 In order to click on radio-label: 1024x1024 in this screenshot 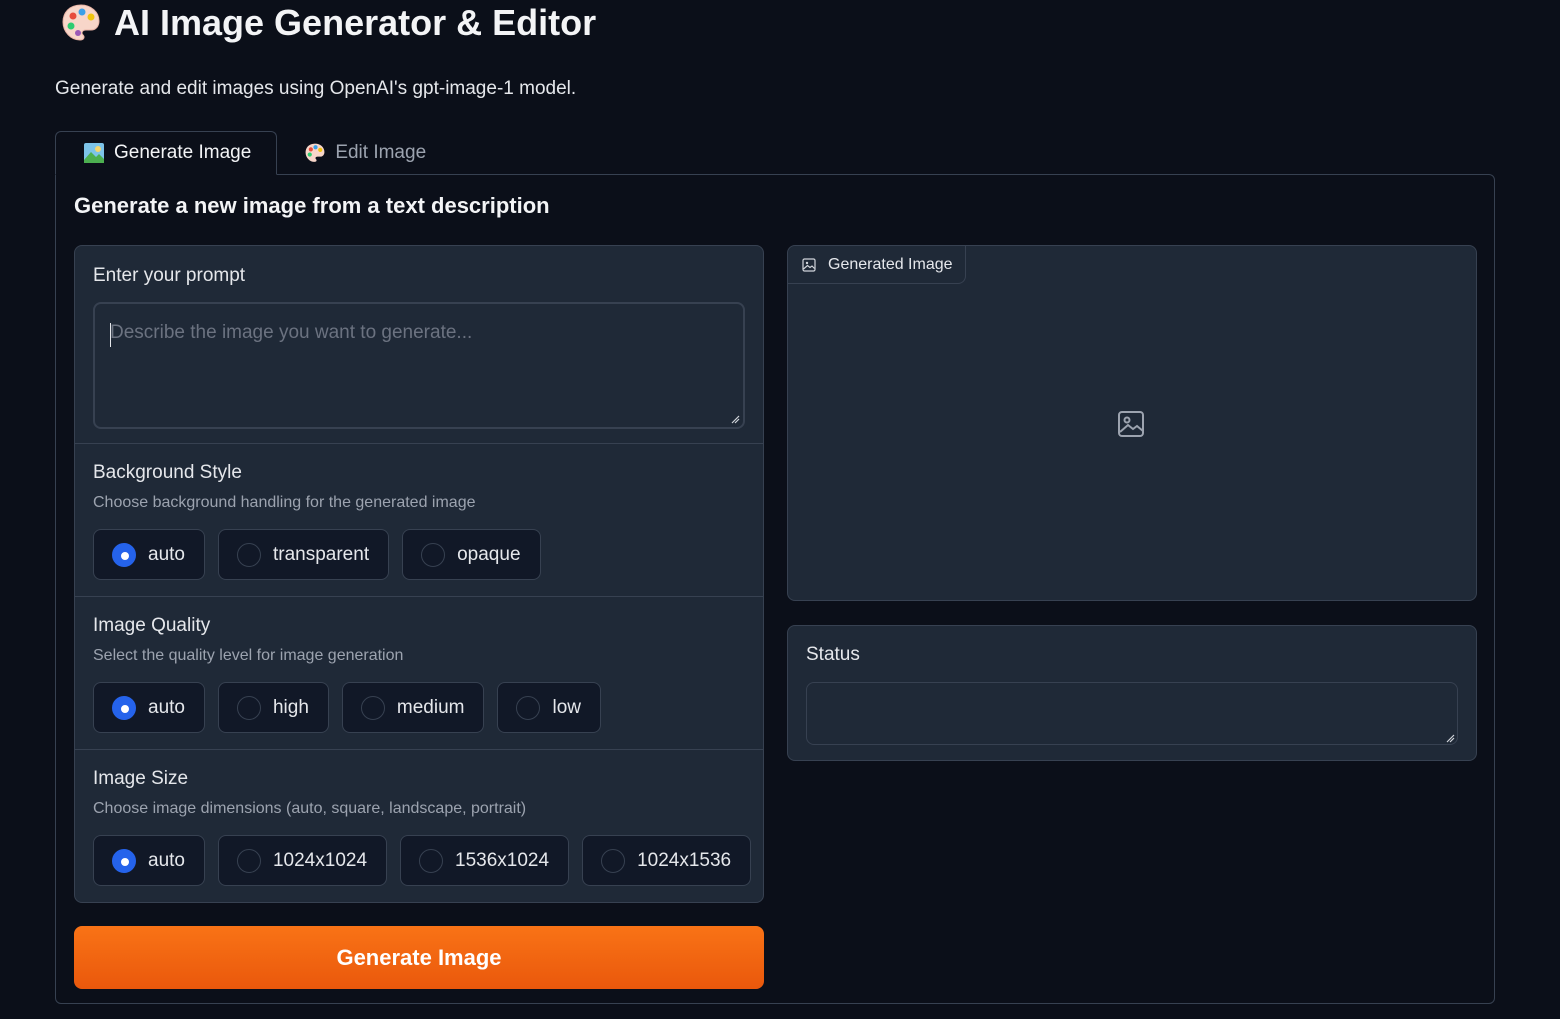, I will do `click(320, 860)`.